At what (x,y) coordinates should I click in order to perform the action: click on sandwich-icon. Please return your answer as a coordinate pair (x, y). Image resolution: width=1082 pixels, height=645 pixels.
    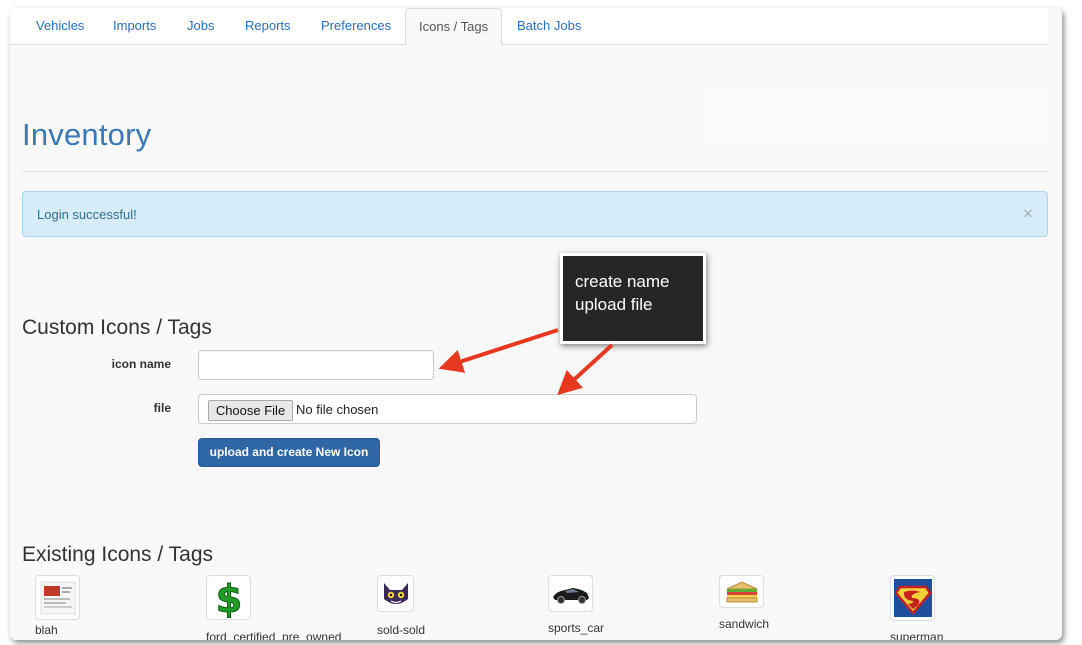
    Looking at the image, I should click on (741, 591).